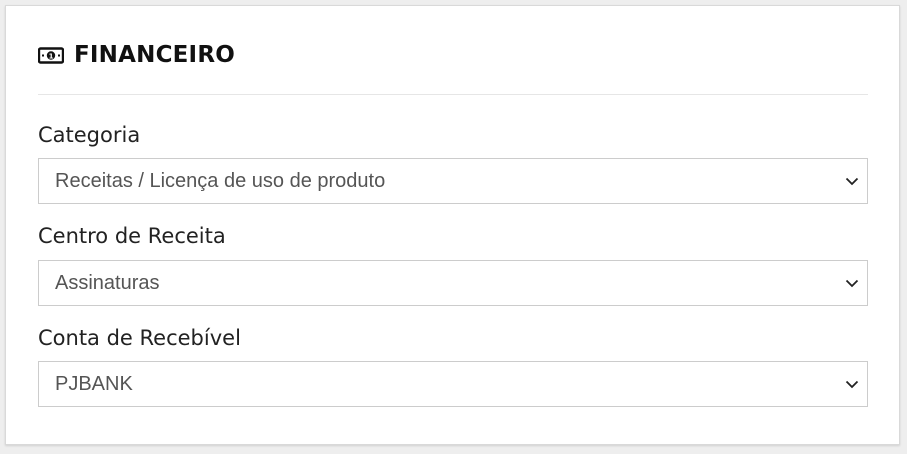 The height and width of the screenshot is (454, 907). Describe the element at coordinates (107, 282) in the screenshot. I see `centro-receita-value: Assinaturas` at that location.